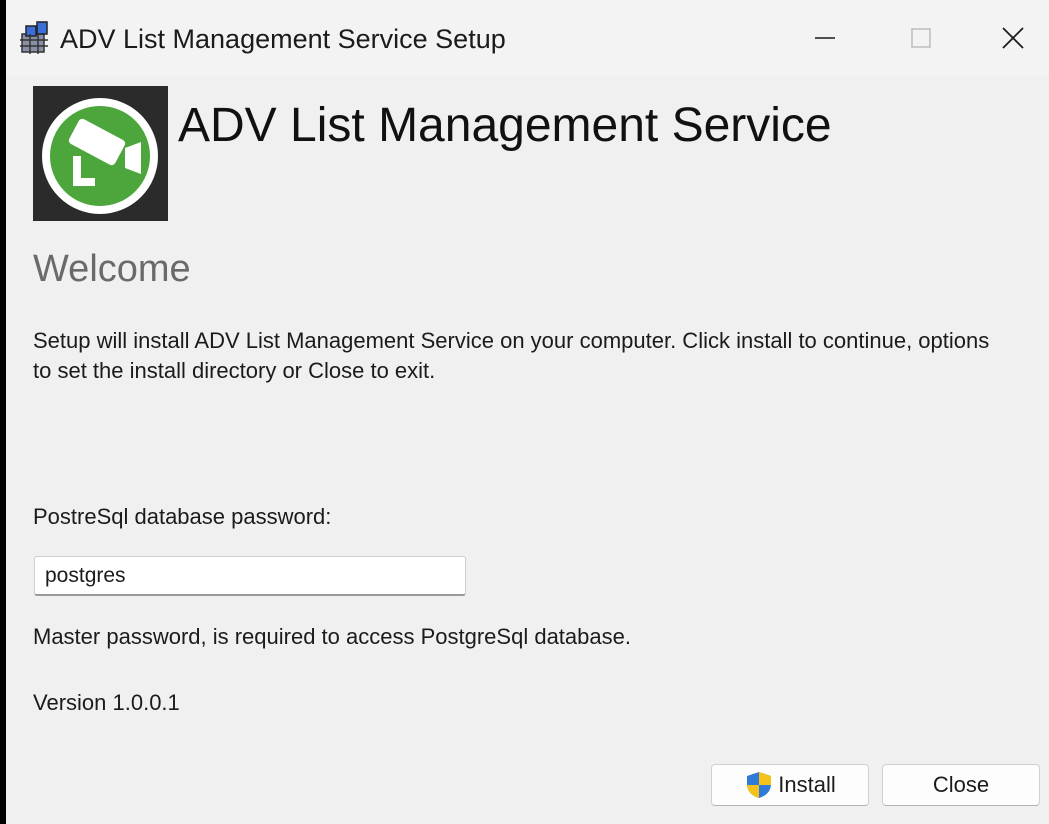 This screenshot has height=824, width=1049. I want to click on password-label: PostreSql database password:, so click(182, 516).